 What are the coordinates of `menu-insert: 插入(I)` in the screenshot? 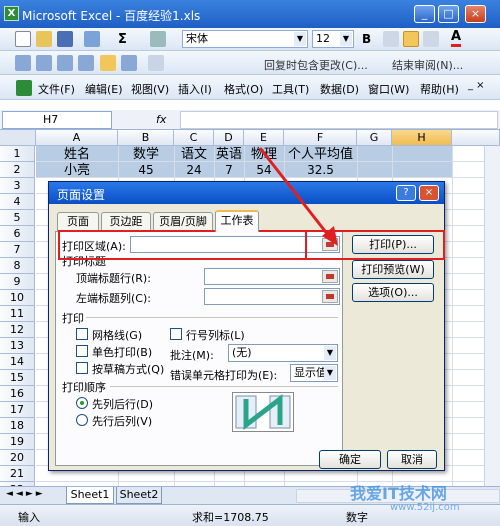 It's located at (195, 89).